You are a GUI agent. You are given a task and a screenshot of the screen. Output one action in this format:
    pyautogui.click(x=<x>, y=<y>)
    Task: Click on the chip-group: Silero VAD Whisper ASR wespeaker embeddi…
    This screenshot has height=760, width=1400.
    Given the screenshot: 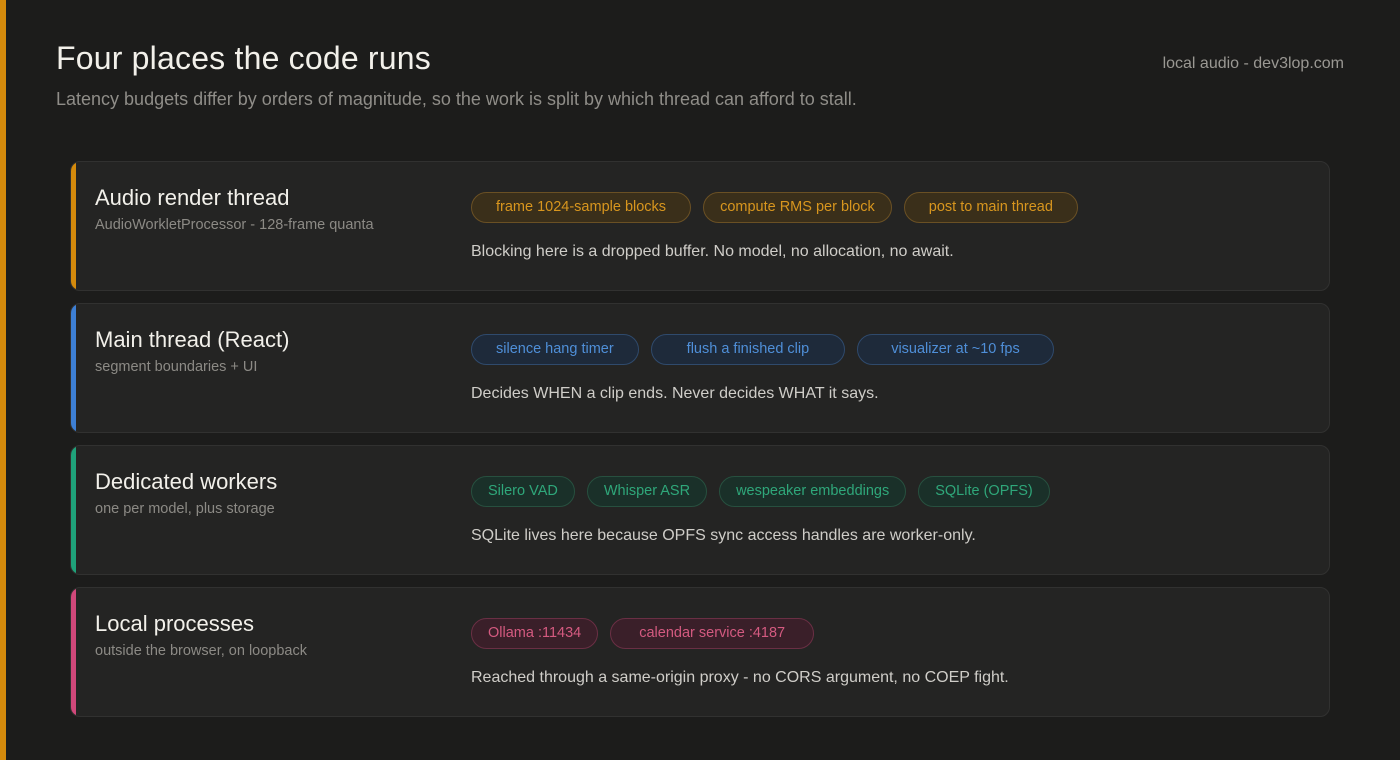 What is the action you would take?
    pyautogui.click(x=760, y=491)
    